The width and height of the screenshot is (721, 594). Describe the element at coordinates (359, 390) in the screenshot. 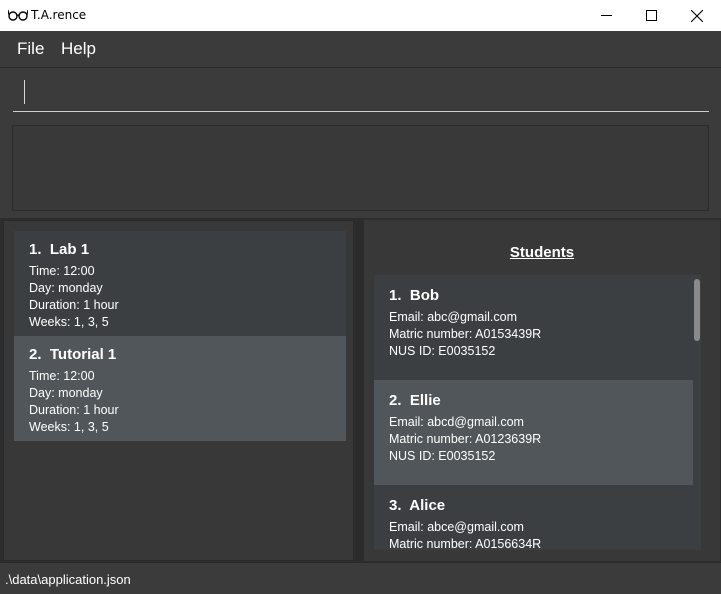

I see `split-pane-divider` at that location.